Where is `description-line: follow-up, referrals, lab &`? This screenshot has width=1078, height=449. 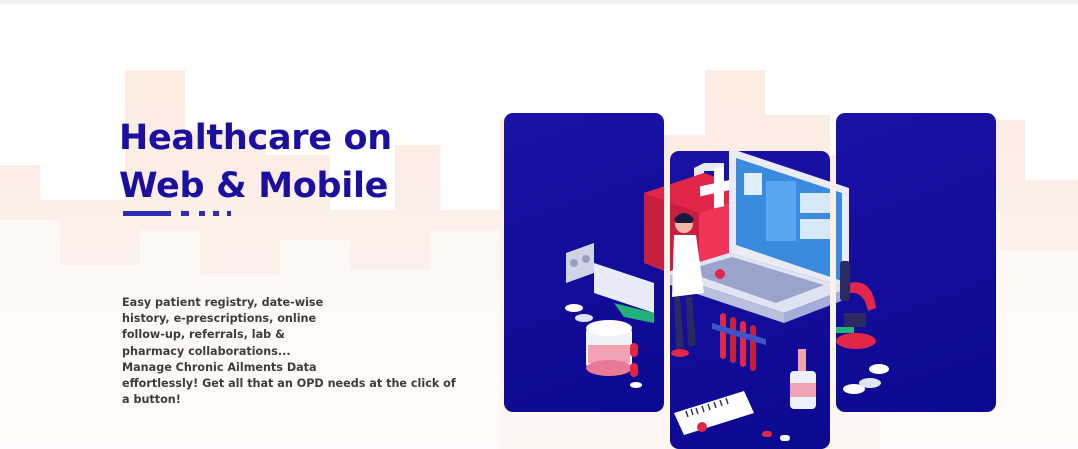 description-line: follow-up, referrals, lab & is located at coordinates (203, 335).